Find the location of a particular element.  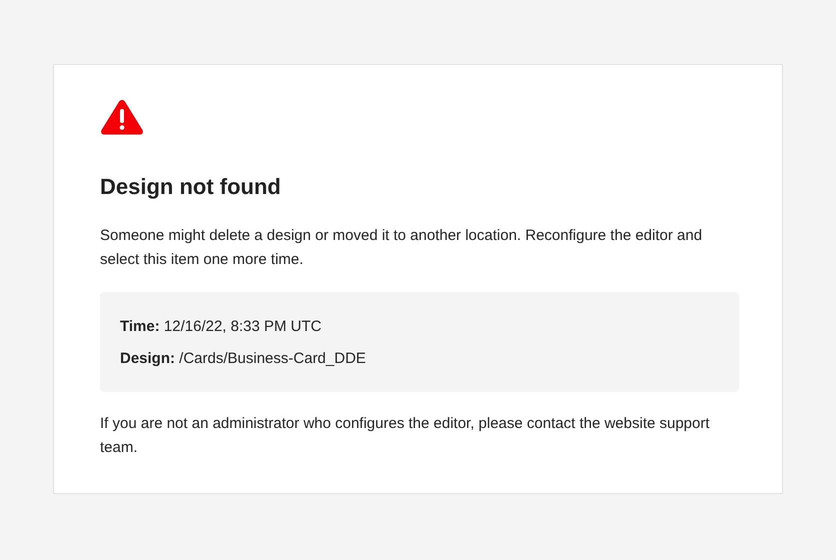

warning-icon is located at coordinates (122, 117).